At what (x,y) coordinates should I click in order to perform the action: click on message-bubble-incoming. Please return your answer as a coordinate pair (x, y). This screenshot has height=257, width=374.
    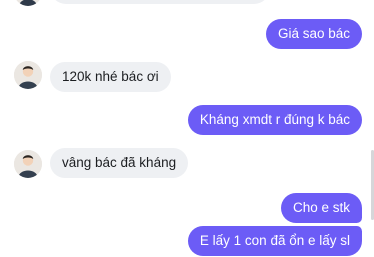
    Looking at the image, I should click on (160, 2).